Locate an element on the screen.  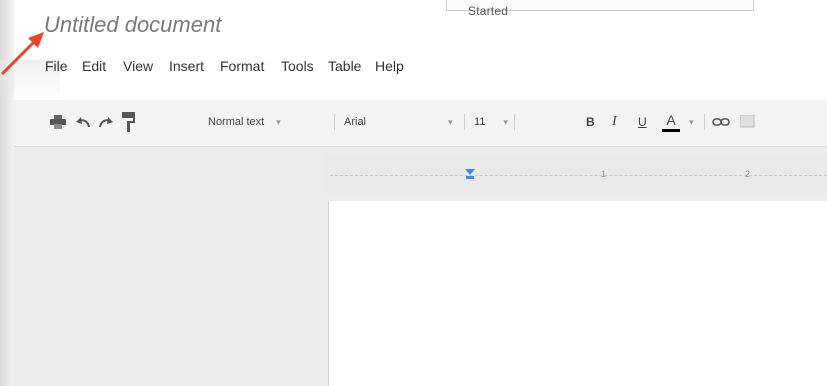
undo-icon is located at coordinates (83, 122).